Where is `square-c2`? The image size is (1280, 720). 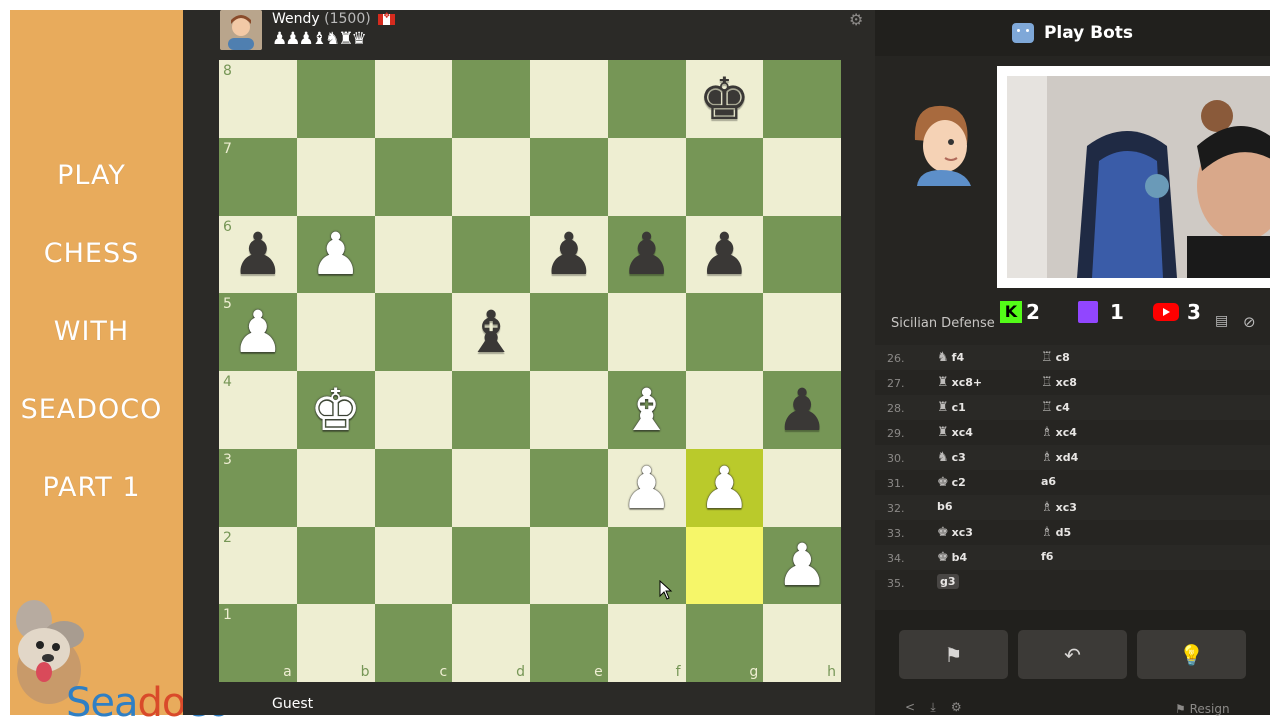
square-c2 is located at coordinates (413, 565).